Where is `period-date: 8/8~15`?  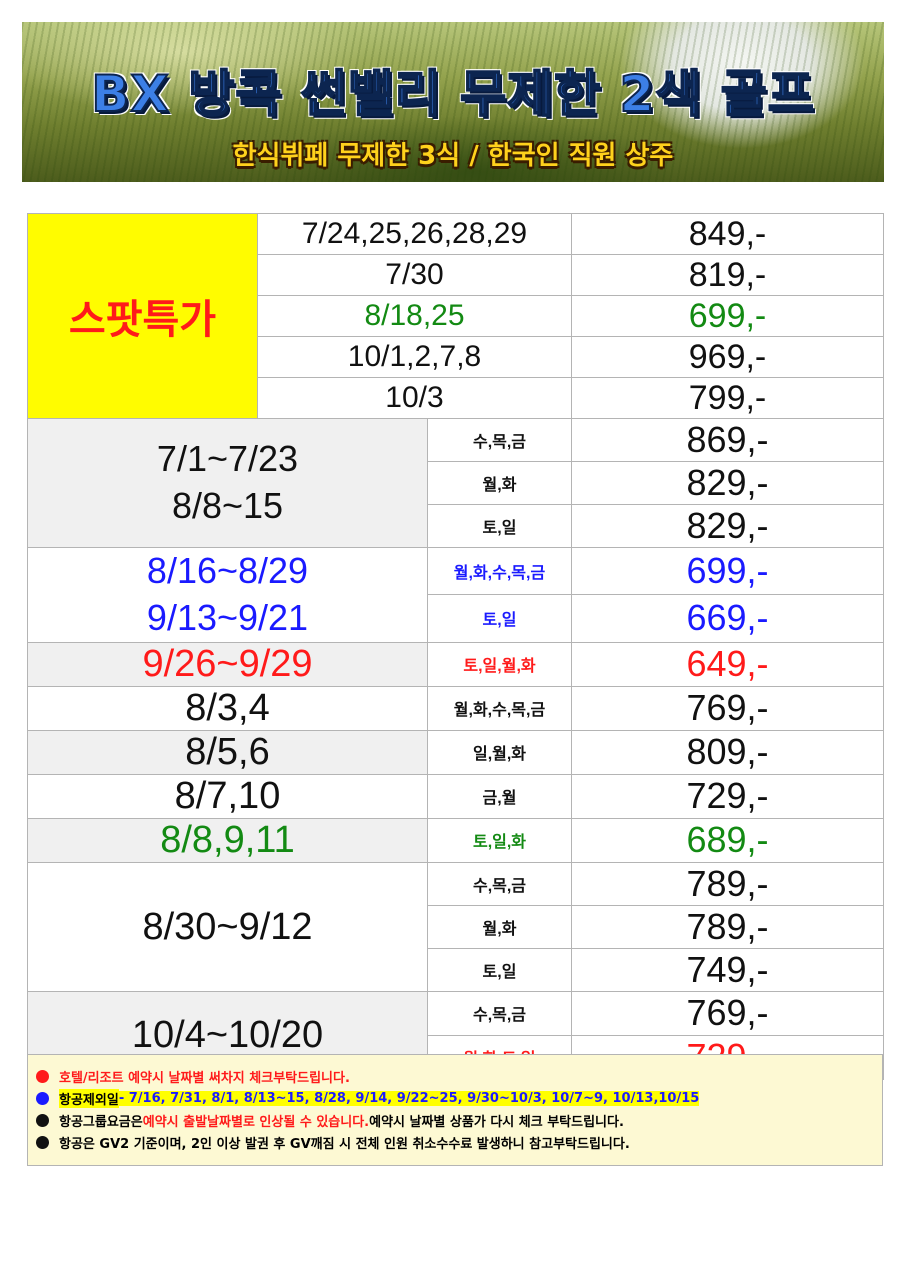 period-date: 8/8~15 is located at coordinates (227, 505).